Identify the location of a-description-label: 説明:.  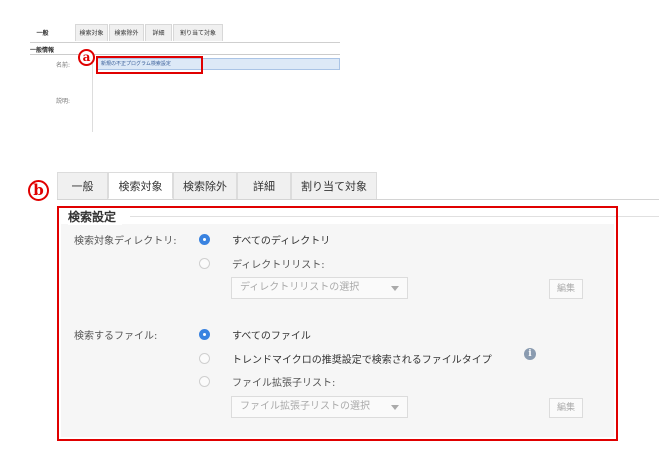
(63, 101).